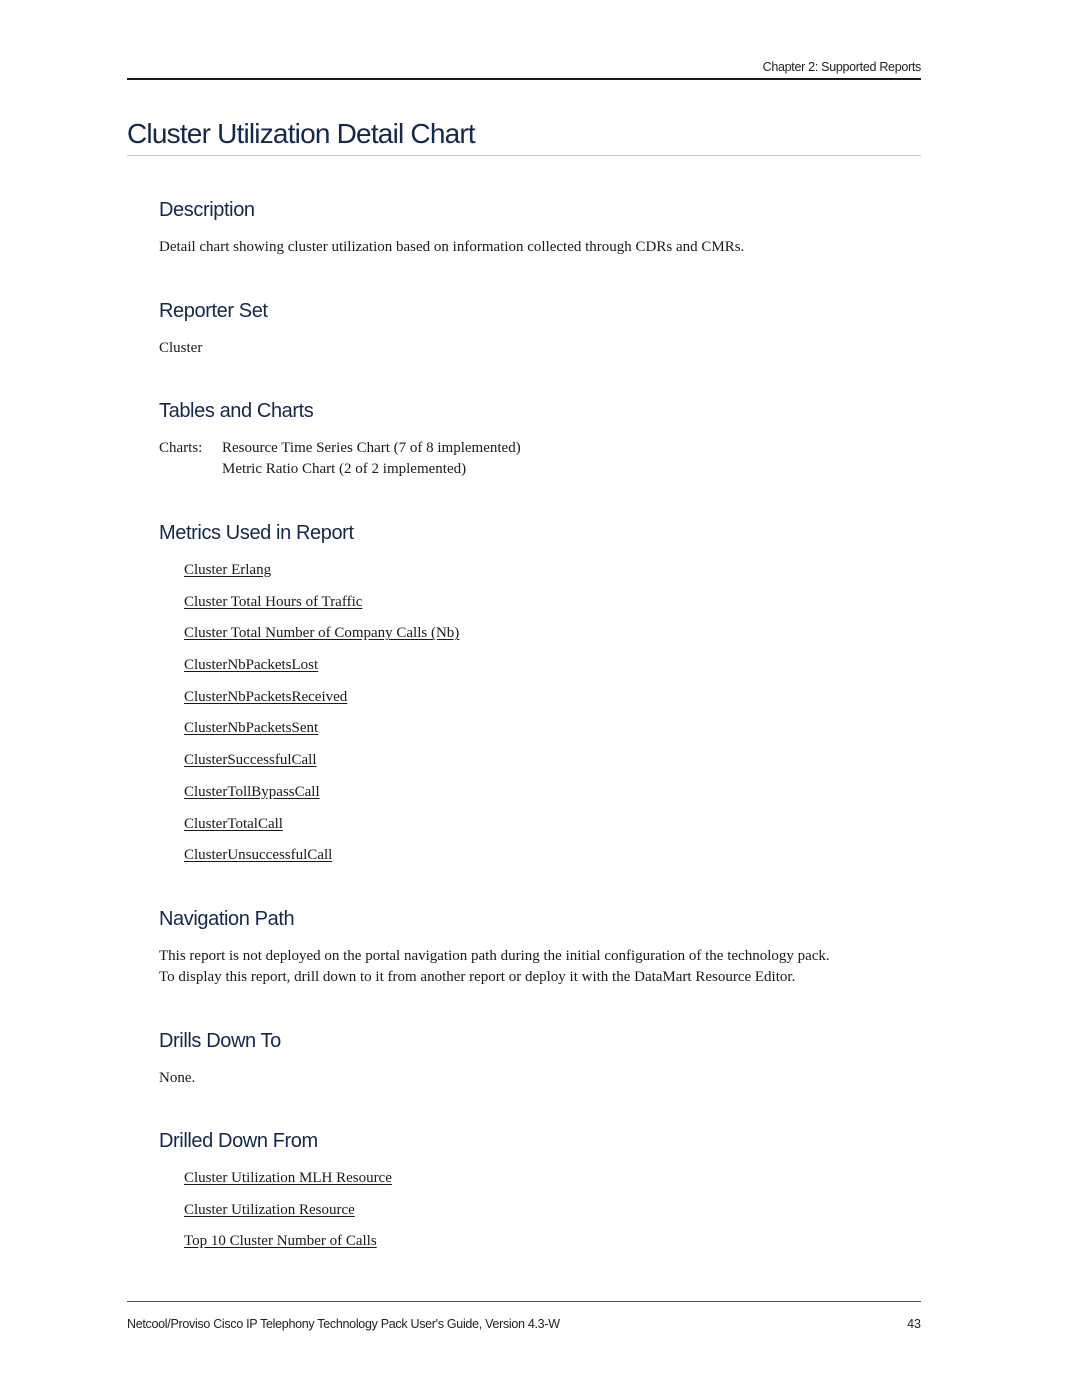 The height and width of the screenshot is (1397, 1080). Describe the element at coordinates (321, 734) in the screenshot. I see `list-item: ClusterNbPacketsSent` at that location.